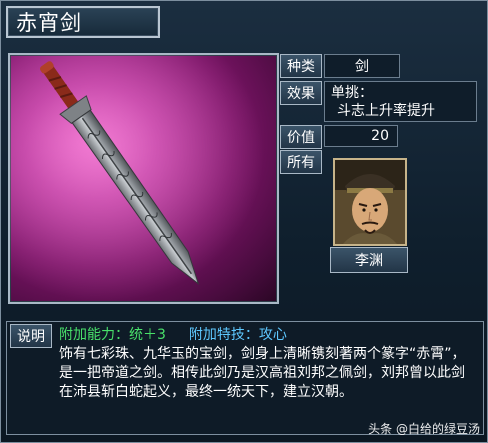 Image resolution: width=488 pixels, height=443 pixels. Describe the element at coordinates (361, 136) in the screenshot. I see `value-value: 20` at that location.